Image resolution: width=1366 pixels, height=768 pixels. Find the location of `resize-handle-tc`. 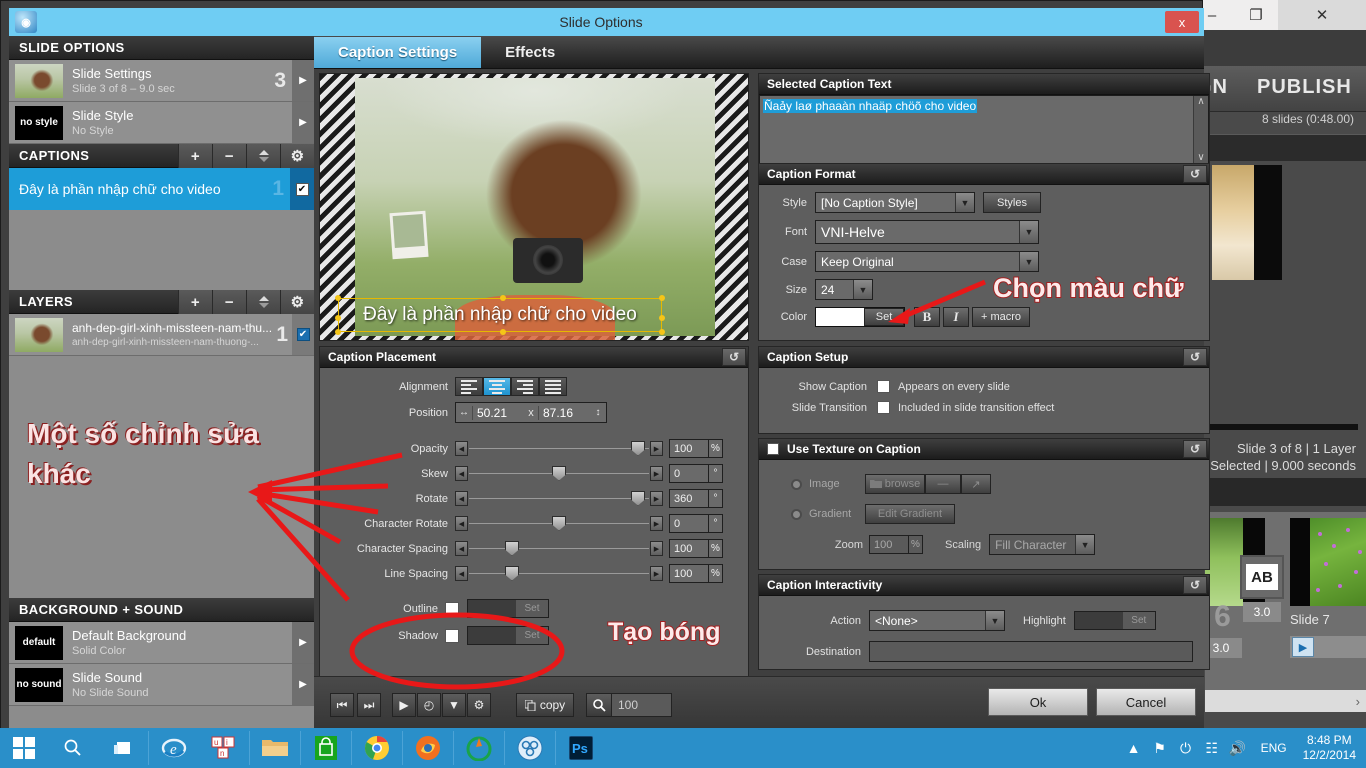

resize-handle-tc is located at coordinates (503, 298).